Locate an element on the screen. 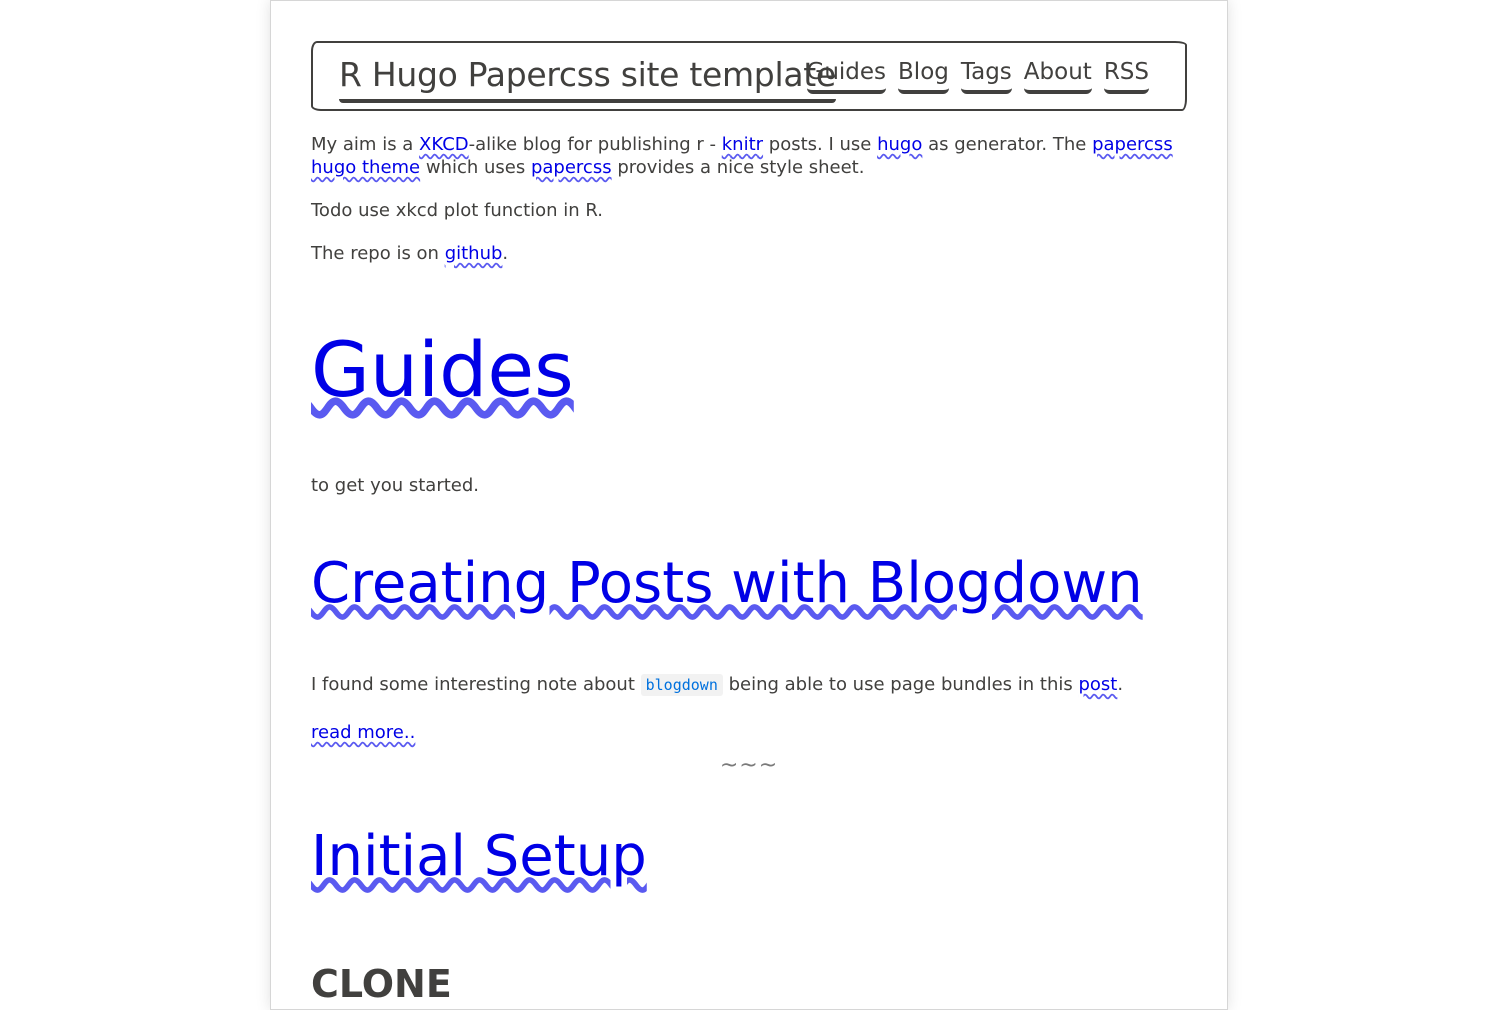 The width and height of the screenshot is (1500, 1010). post-link: post is located at coordinates (1097, 684).